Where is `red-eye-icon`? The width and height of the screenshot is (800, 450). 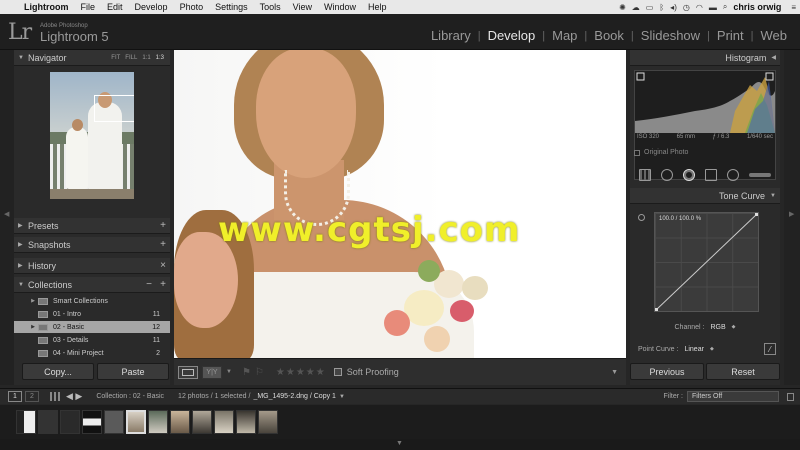 red-eye-icon is located at coordinates (689, 175).